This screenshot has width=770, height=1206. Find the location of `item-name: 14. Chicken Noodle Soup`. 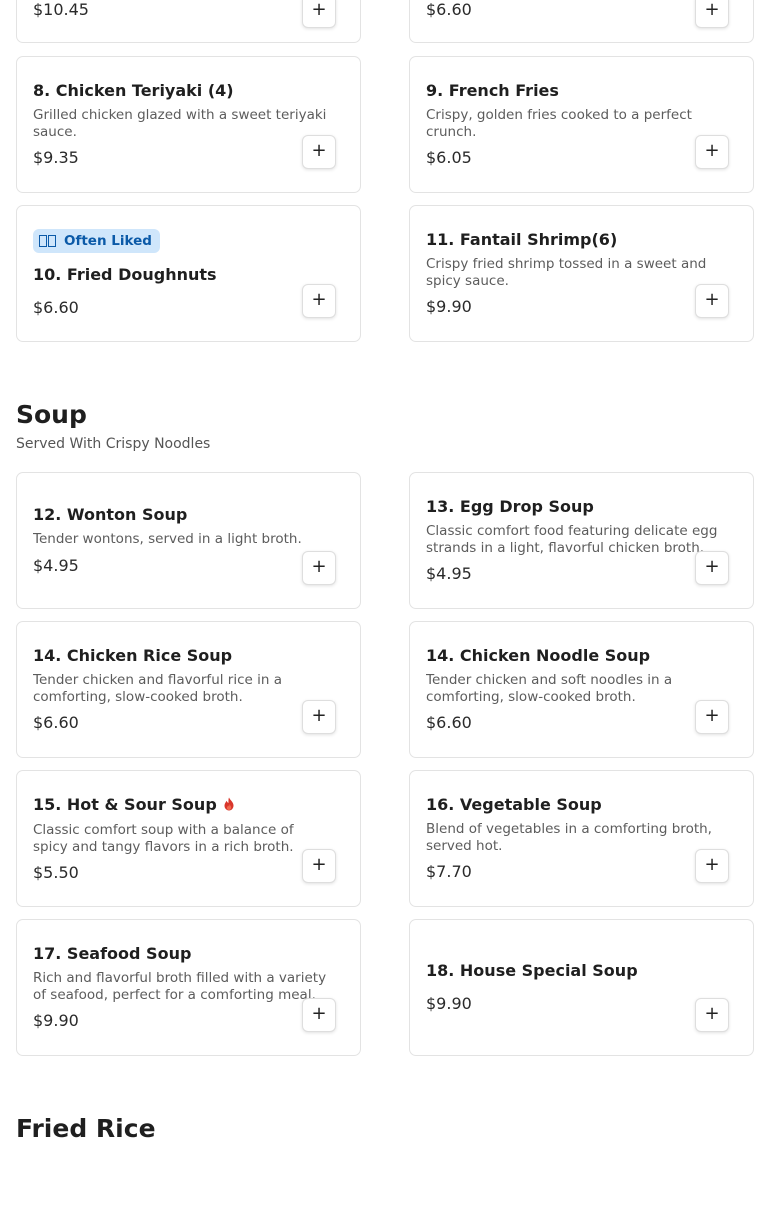

item-name: 14. Chicken Noodle Soup is located at coordinates (538, 655).